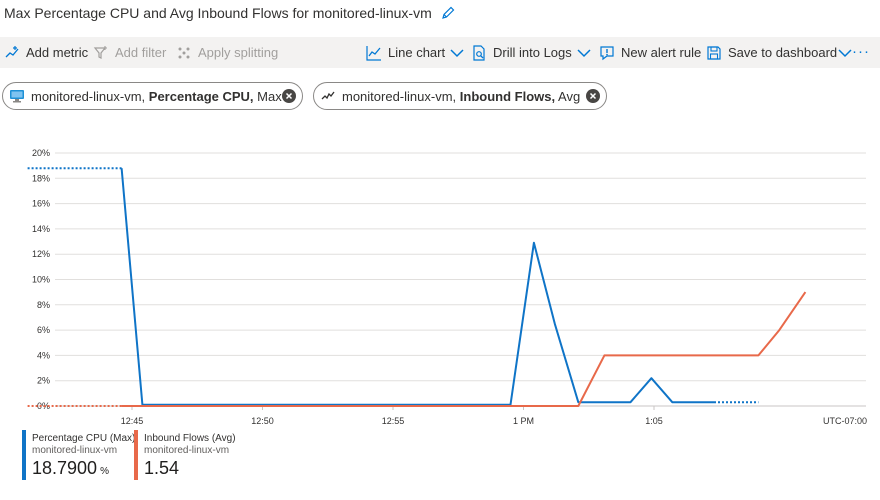 This screenshot has height=500, width=880. What do you see at coordinates (41, 229) in the screenshot?
I see `y-tick-label: 14%` at bounding box center [41, 229].